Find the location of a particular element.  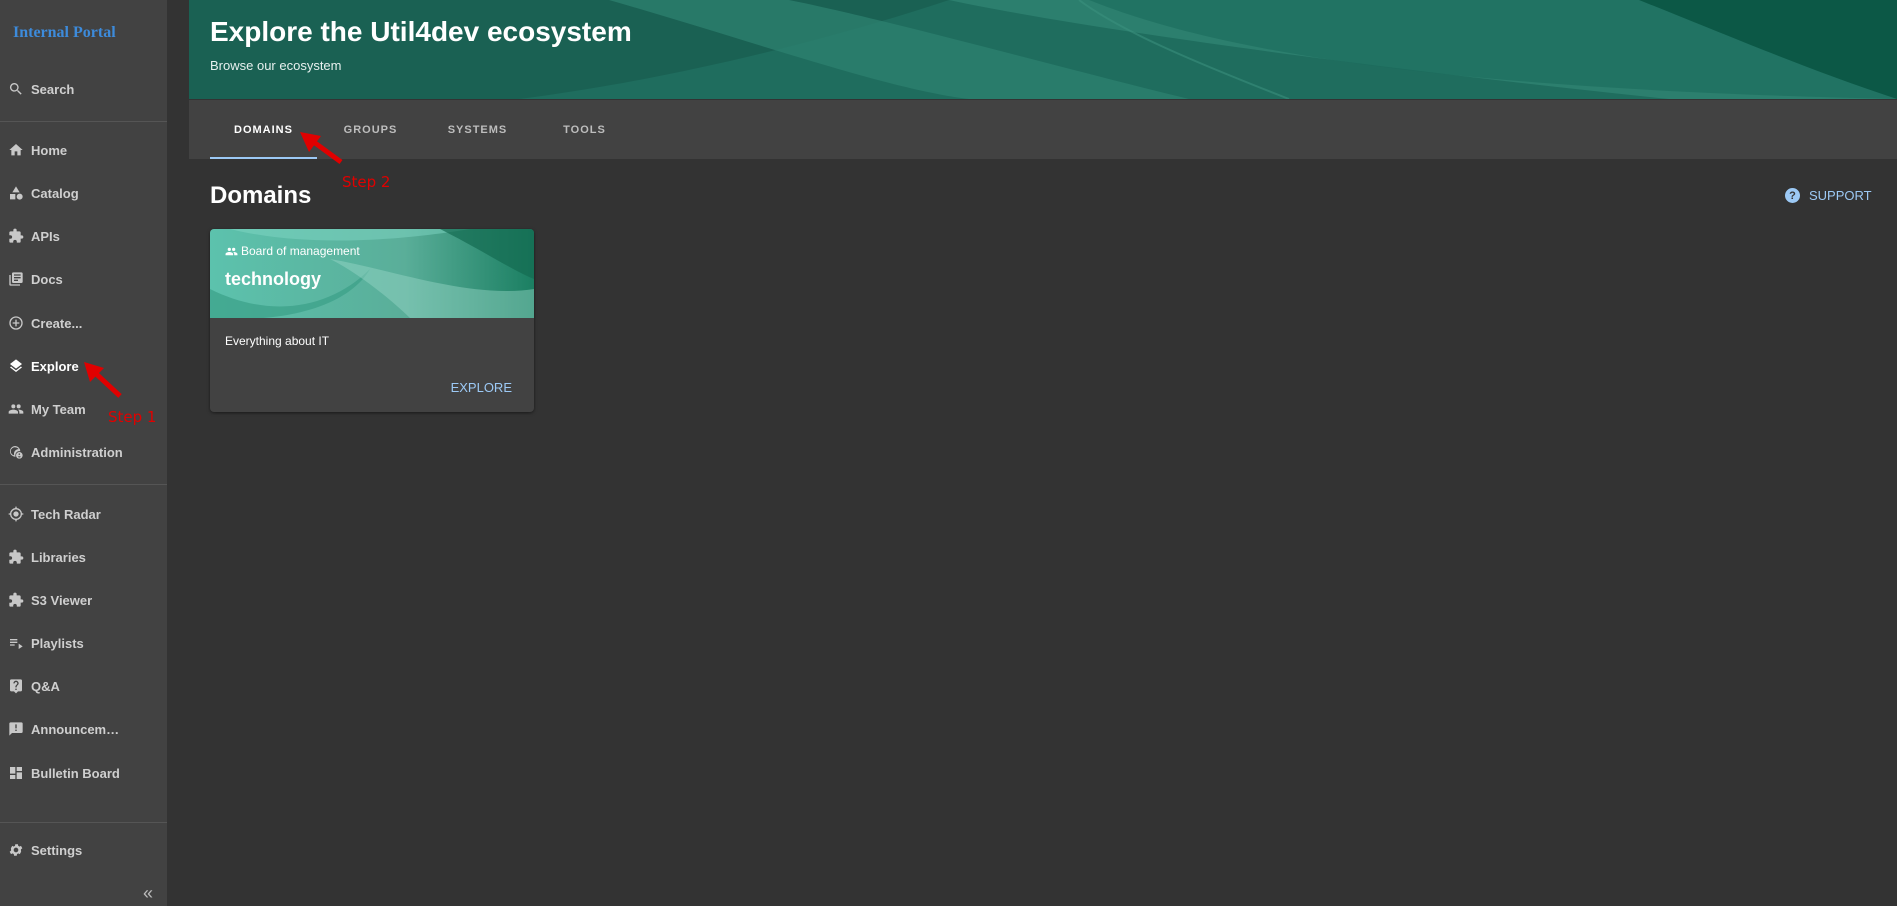

catalog-icon is located at coordinates (16, 193).